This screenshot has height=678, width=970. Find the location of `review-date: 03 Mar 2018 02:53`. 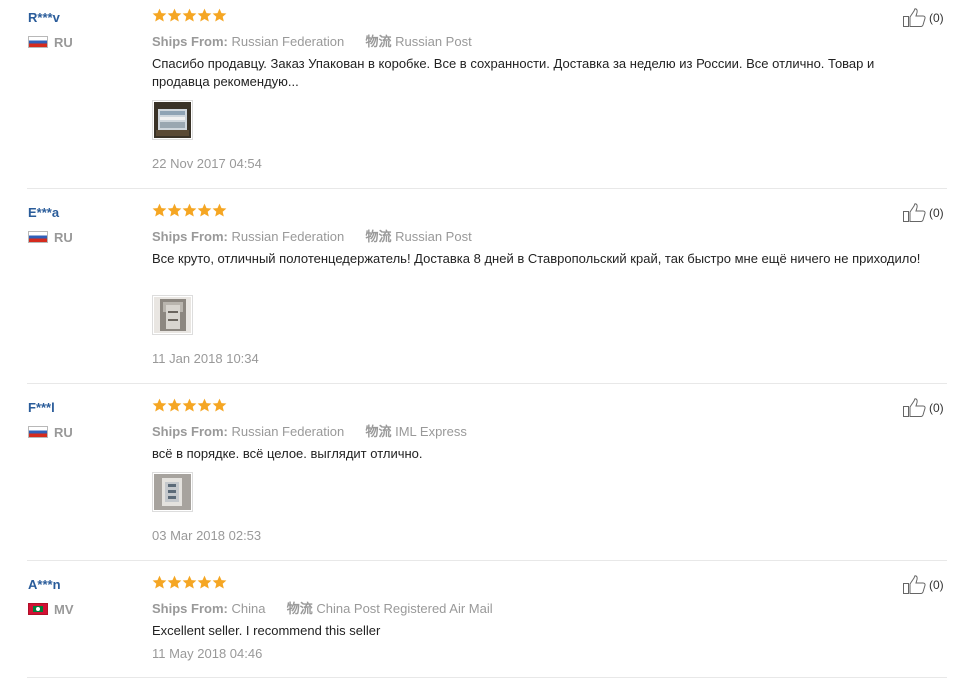

review-date: 03 Mar 2018 02:53 is located at coordinates (207, 535).